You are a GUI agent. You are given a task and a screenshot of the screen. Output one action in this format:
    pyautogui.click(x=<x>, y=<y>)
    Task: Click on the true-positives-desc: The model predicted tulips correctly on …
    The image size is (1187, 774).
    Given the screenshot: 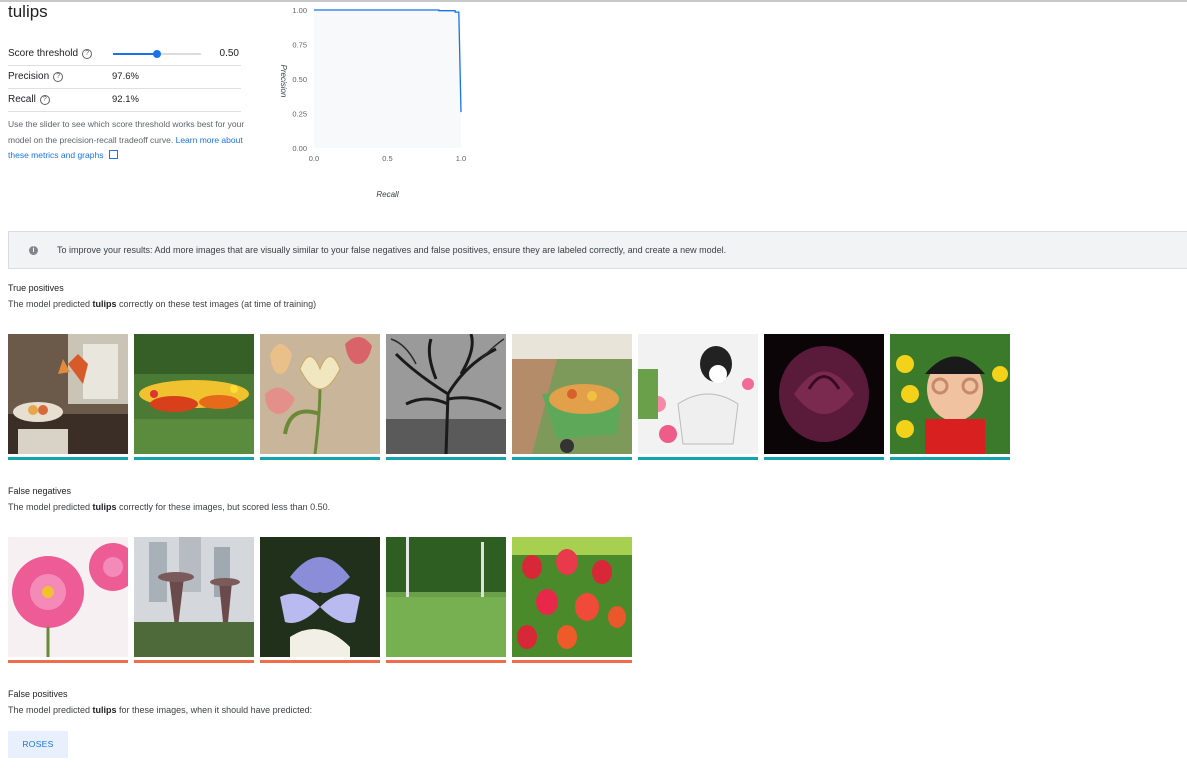 What is the action you would take?
    pyautogui.click(x=162, y=304)
    